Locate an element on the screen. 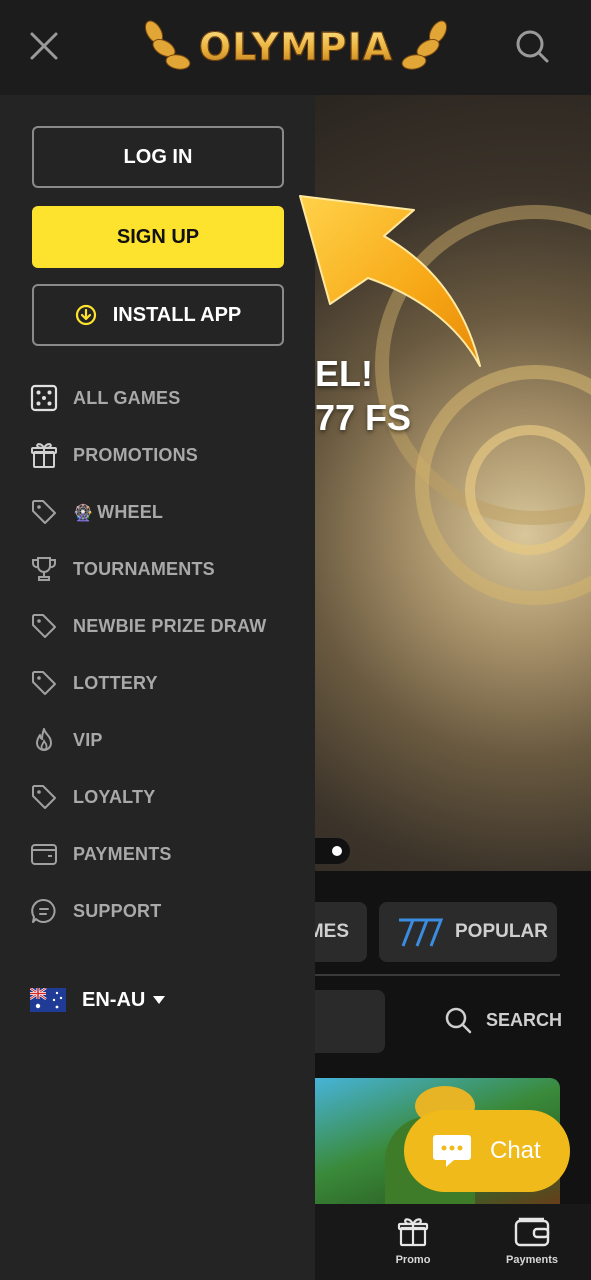 The width and height of the screenshot is (591, 1280). menu-label: PAYMENTS is located at coordinates (122, 853).